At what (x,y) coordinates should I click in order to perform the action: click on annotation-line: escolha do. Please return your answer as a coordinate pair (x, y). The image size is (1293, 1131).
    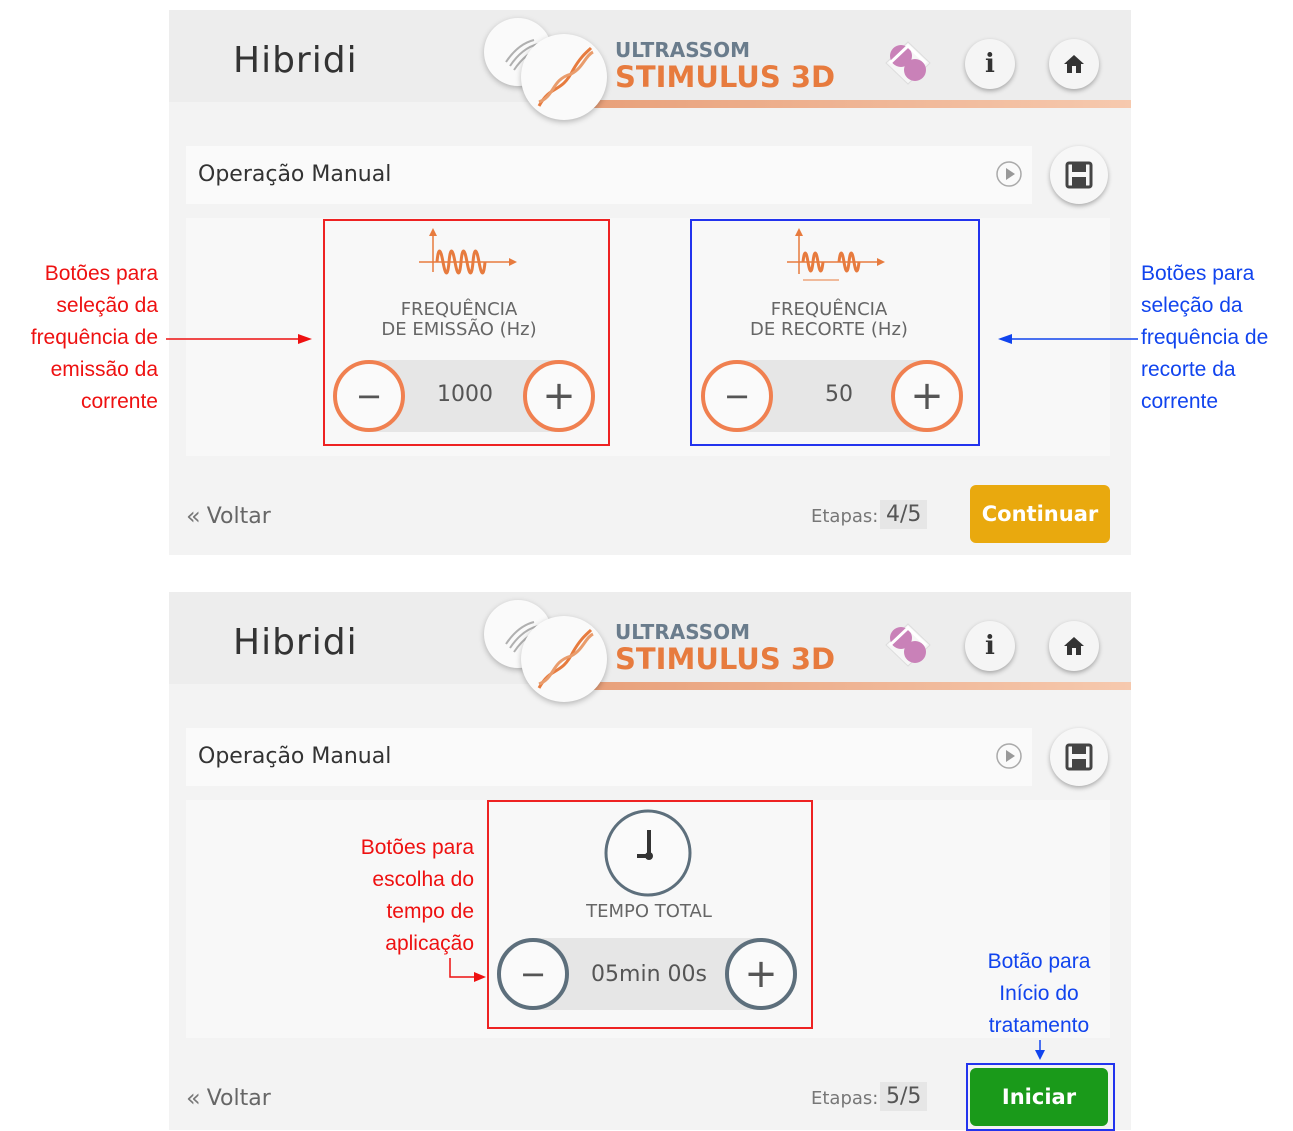
    Looking at the image, I should click on (423, 879).